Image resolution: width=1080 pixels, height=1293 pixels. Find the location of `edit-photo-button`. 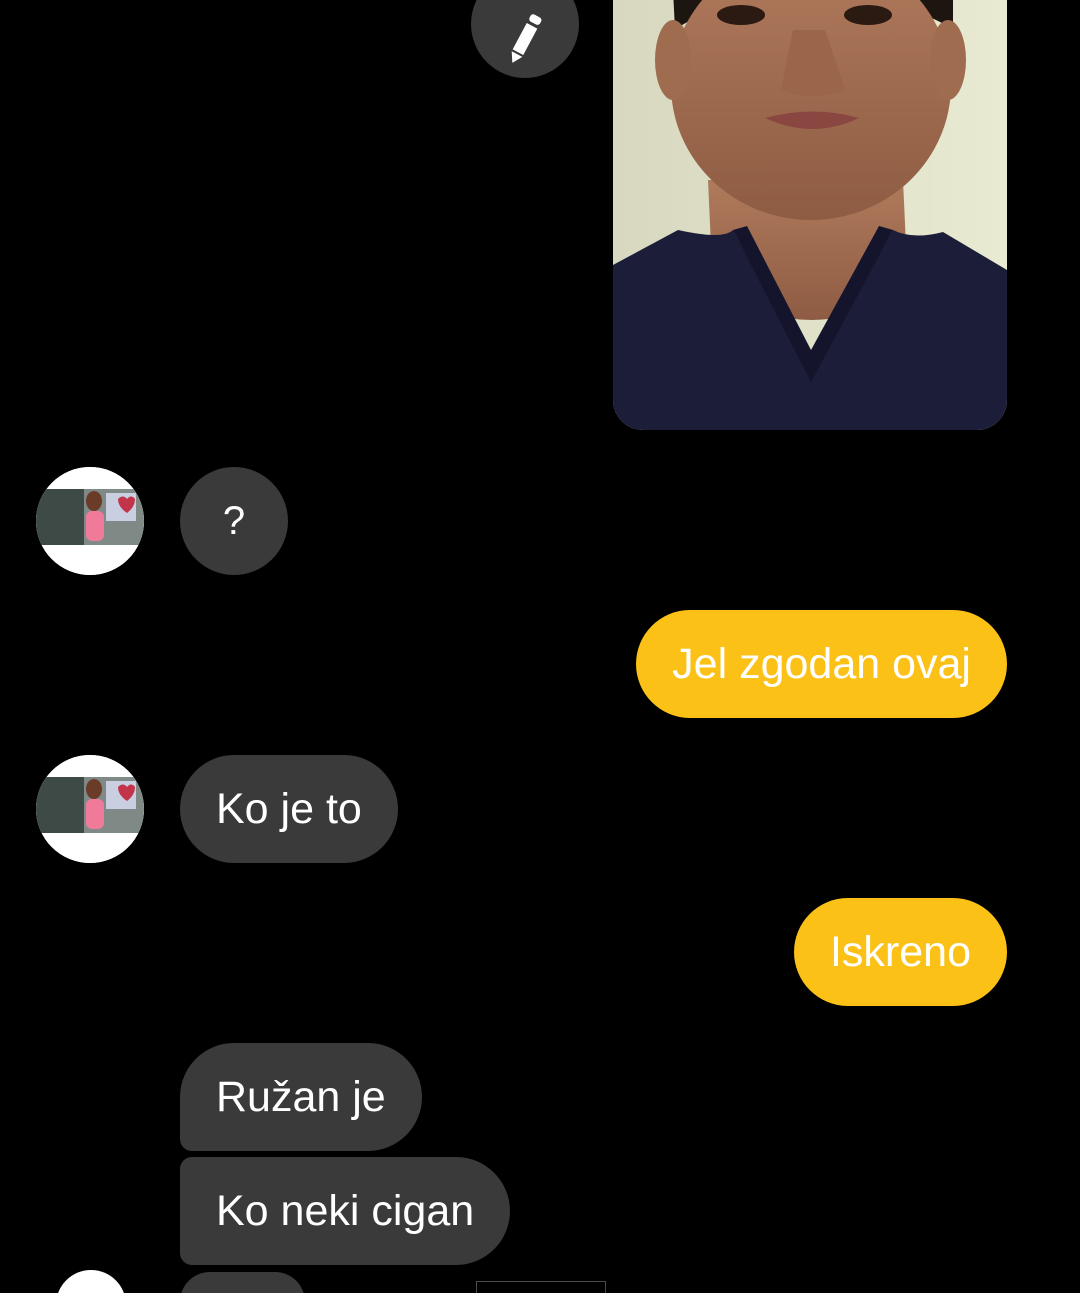

edit-photo-button is located at coordinates (525, 39).